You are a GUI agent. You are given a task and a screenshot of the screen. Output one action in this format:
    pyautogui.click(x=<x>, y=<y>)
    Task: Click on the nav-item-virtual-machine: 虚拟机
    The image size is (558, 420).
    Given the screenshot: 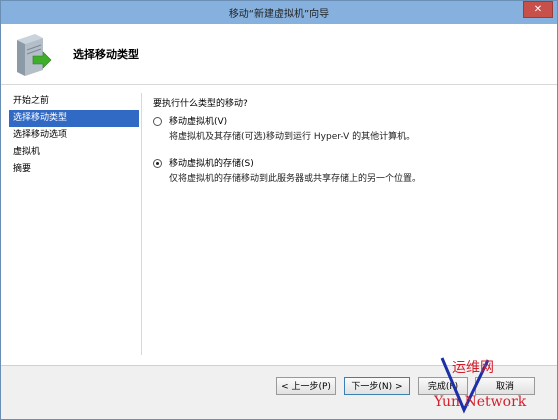 What is the action you would take?
    pyautogui.click(x=74, y=152)
    